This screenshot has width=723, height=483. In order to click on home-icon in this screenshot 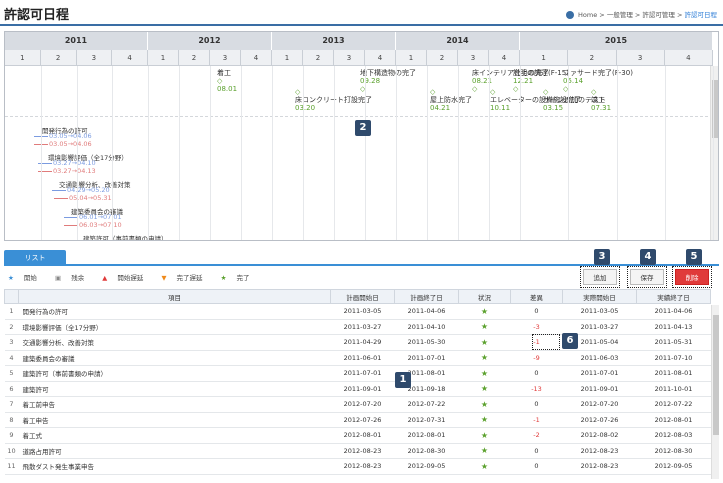, I will do `click(569, 15)`.